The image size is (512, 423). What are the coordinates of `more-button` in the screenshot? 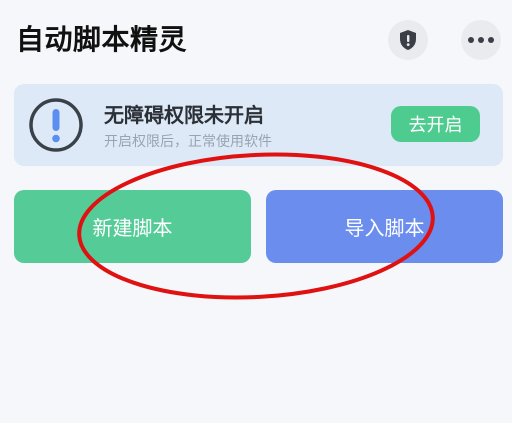 It's located at (481, 40).